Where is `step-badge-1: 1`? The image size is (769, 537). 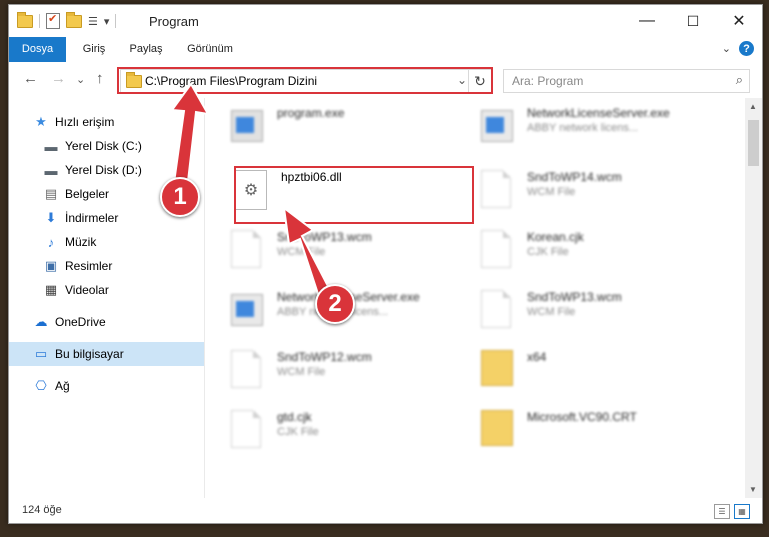
step-badge-1: 1 is located at coordinates (180, 197).